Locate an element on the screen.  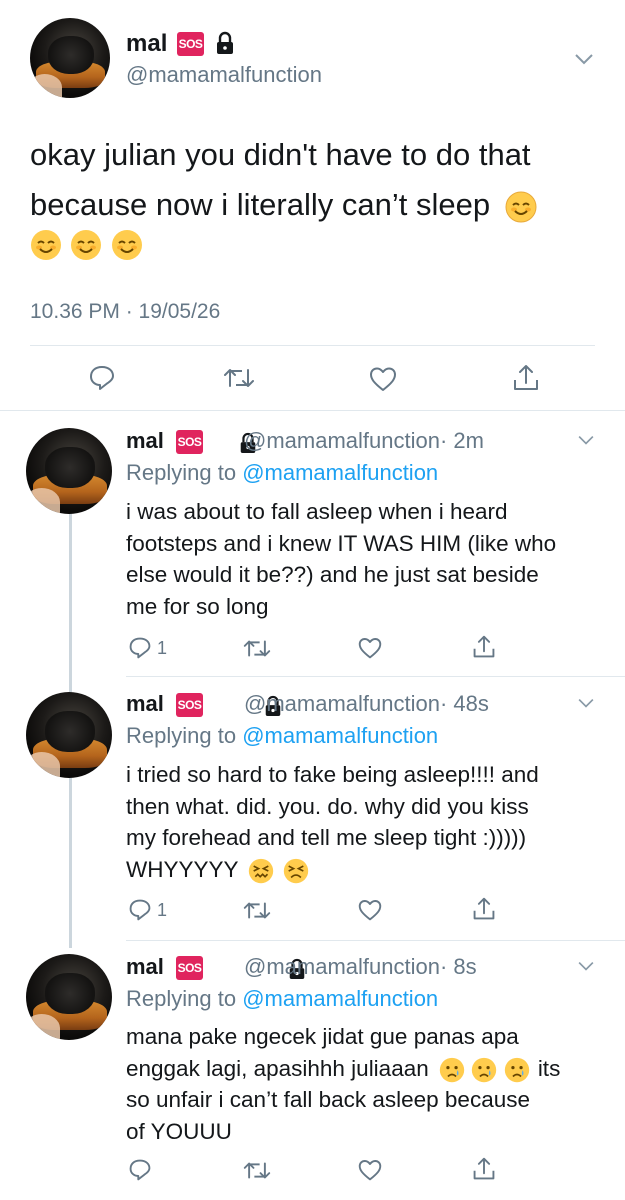
reply-text-line: enggak lagi, apasihhh juliaaan its is located at coordinates (343, 1069).